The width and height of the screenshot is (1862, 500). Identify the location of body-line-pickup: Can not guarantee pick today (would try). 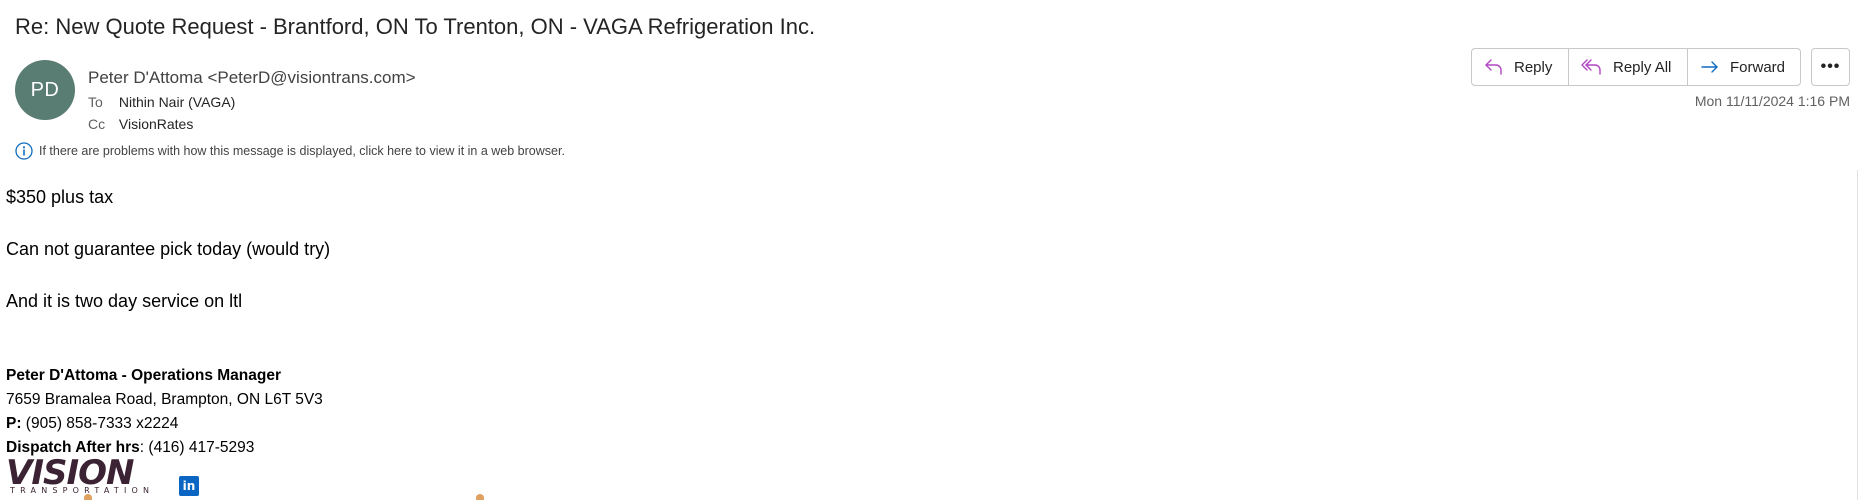
(168, 249).